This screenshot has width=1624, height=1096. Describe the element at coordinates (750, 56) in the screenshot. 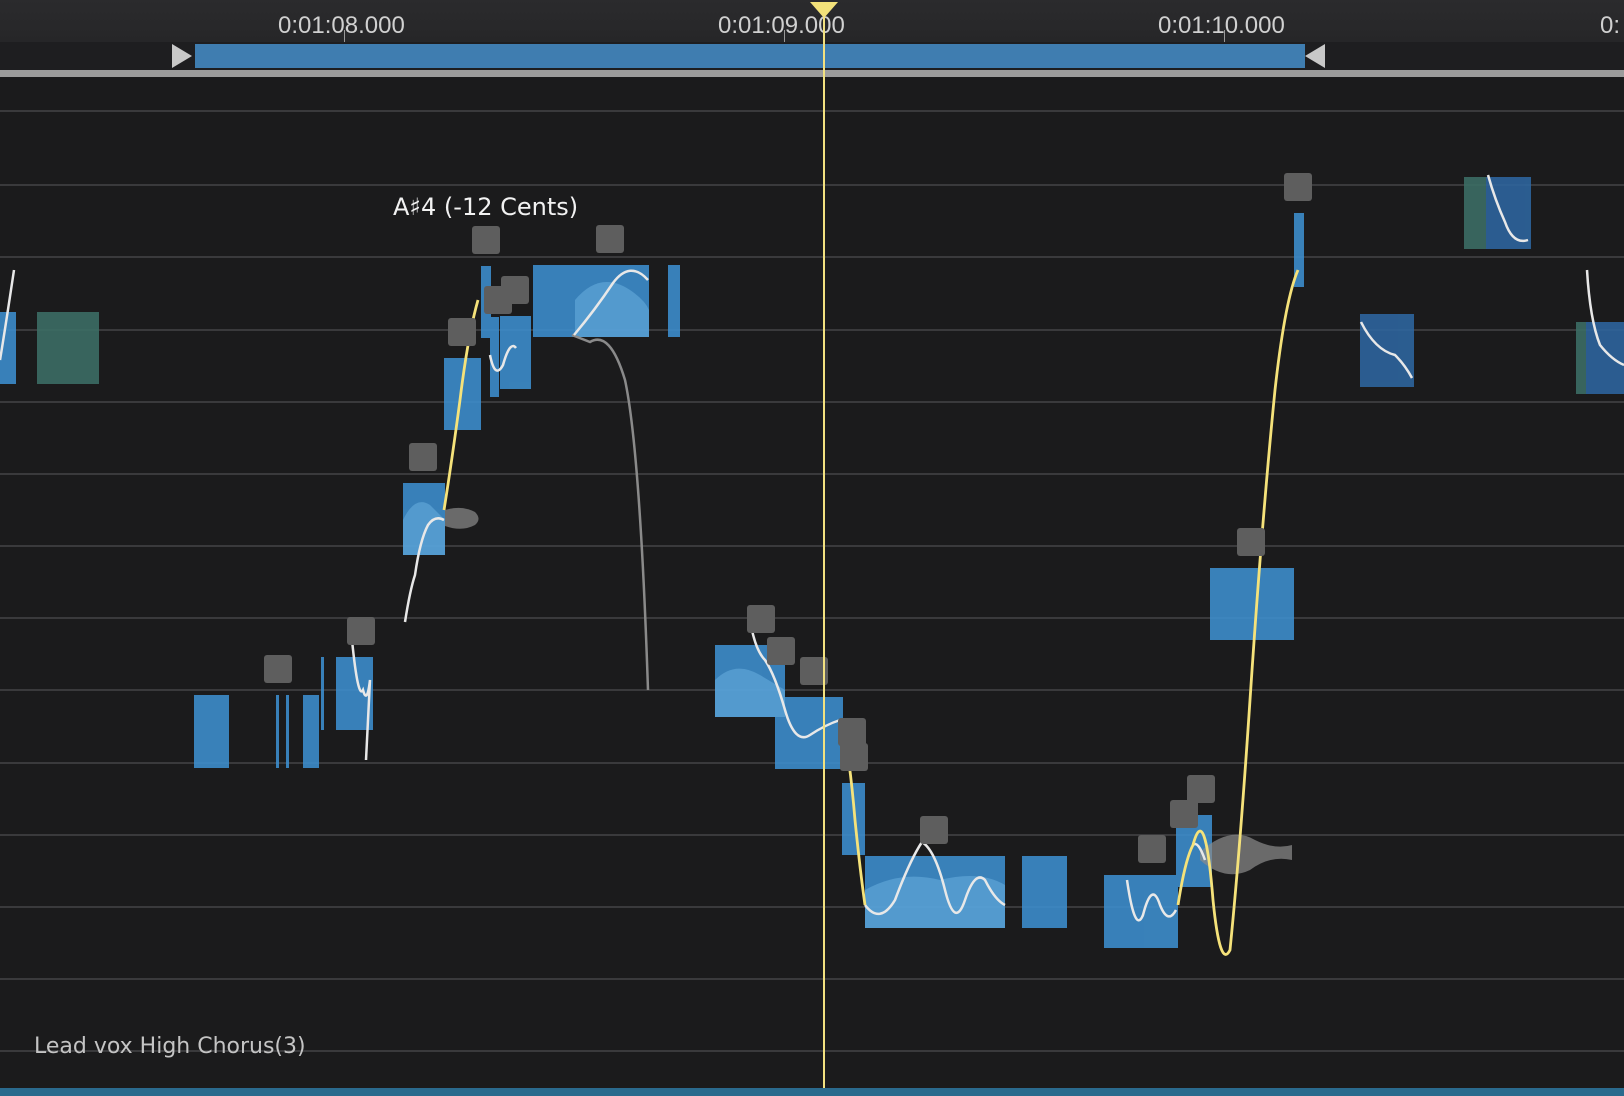

I see `loop-range-bar` at that location.